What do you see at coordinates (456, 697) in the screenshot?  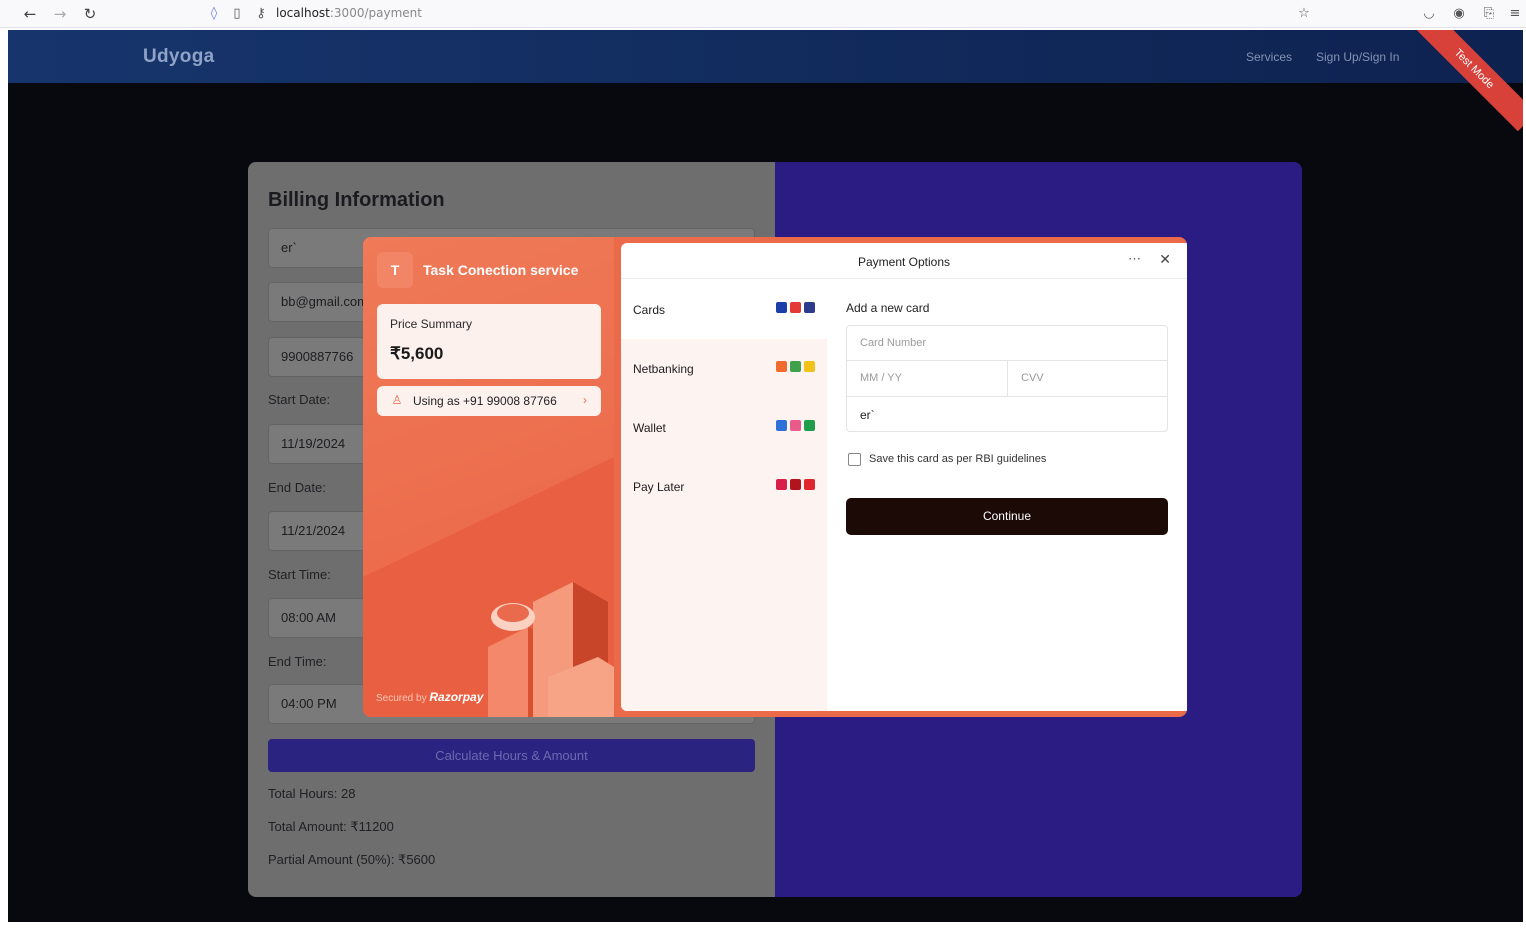 I see `razorpay-logo: Razorpay` at bounding box center [456, 697].